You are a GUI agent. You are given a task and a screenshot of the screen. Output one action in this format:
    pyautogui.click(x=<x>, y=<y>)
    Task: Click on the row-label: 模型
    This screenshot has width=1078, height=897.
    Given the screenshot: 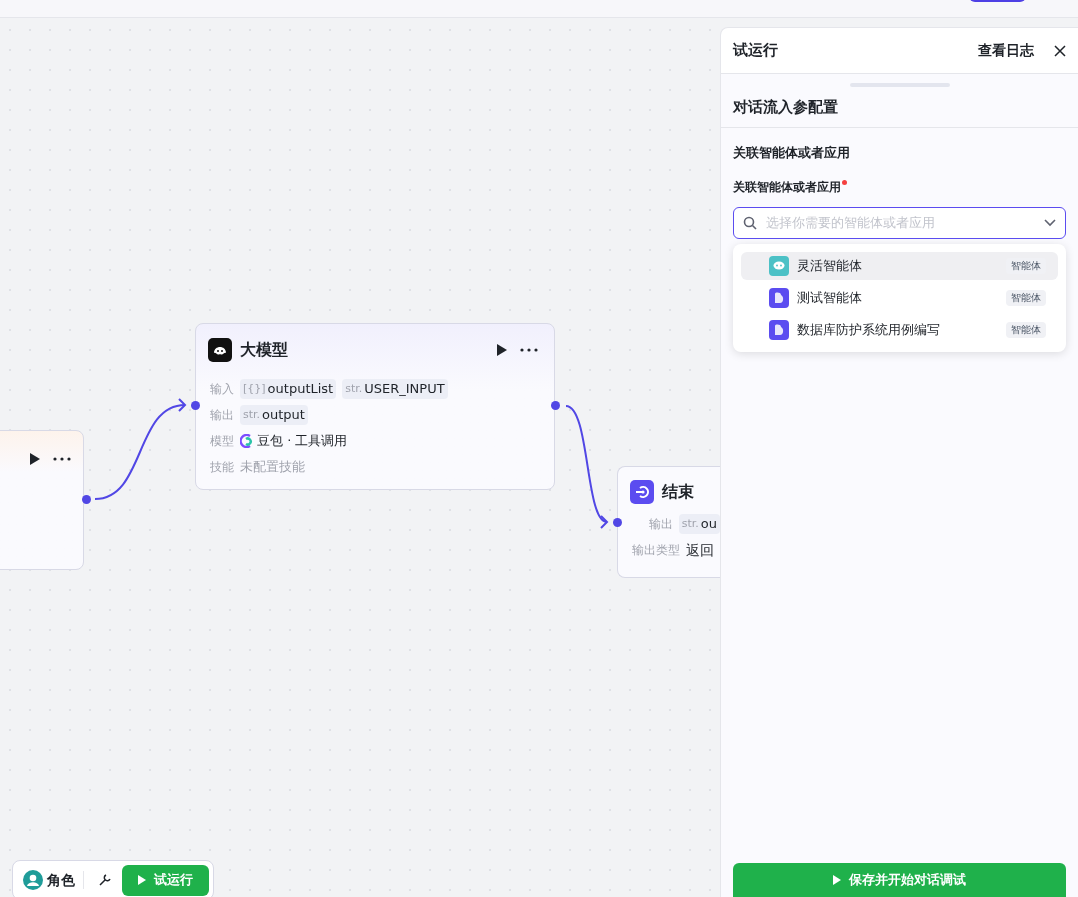 What is the action you would take?
    pyautogui.click(x=221, y=441)
    